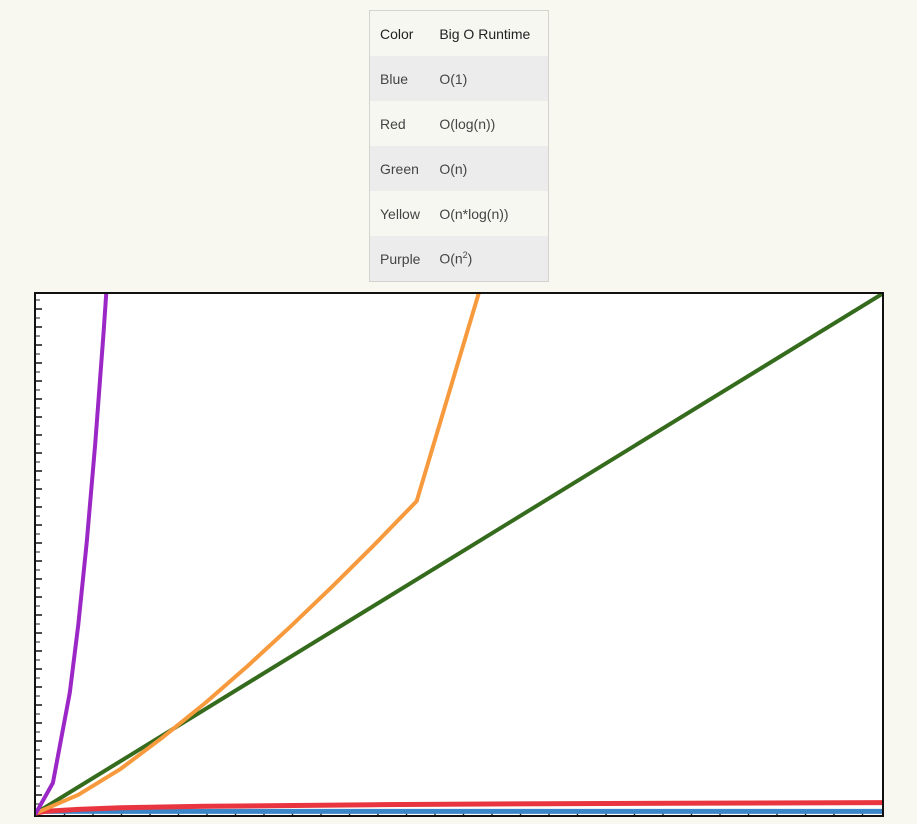 The width and height of the screenshot is (917, 824). Describe the element at coordinates (489, 168) in the screenshot. I see `row-runtime: O(n)` at that location.